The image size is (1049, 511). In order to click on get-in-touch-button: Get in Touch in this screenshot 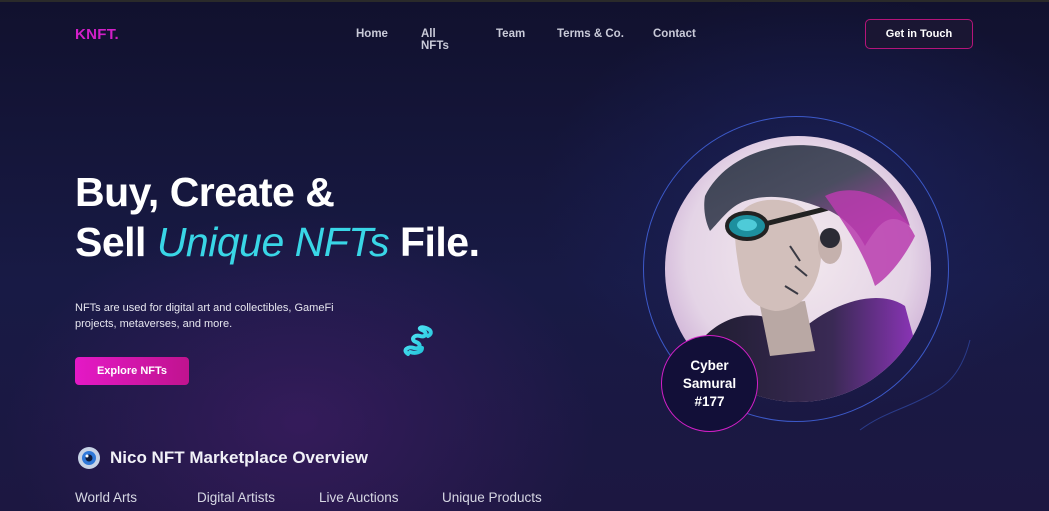, I will do `click(919, 34)`.